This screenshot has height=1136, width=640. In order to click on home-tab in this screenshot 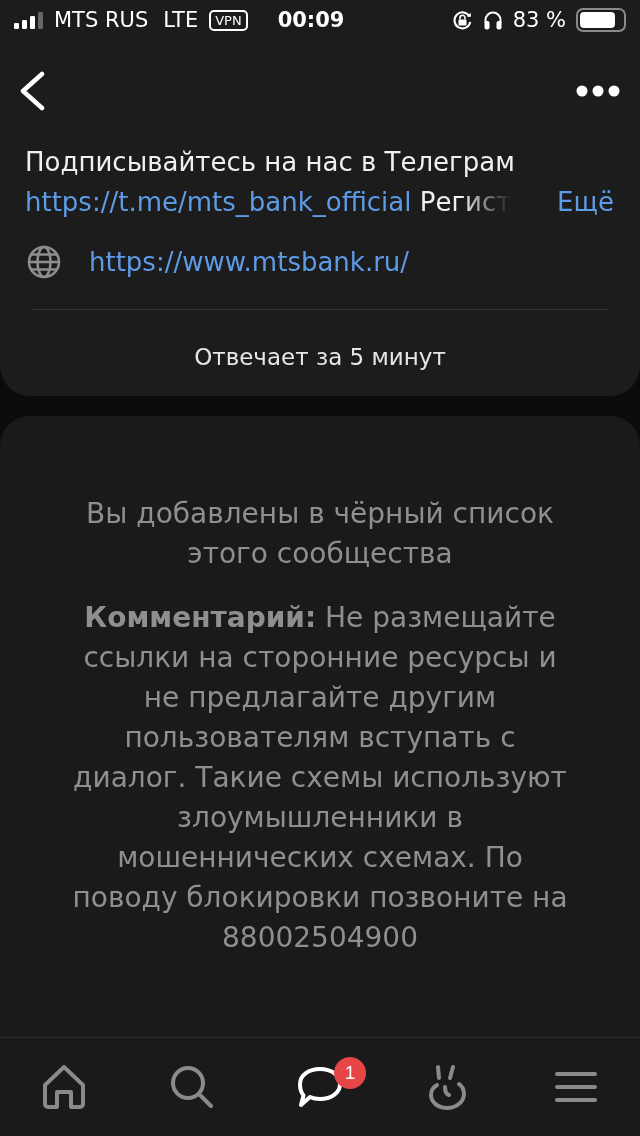, I will do `click(64, 1087)`.